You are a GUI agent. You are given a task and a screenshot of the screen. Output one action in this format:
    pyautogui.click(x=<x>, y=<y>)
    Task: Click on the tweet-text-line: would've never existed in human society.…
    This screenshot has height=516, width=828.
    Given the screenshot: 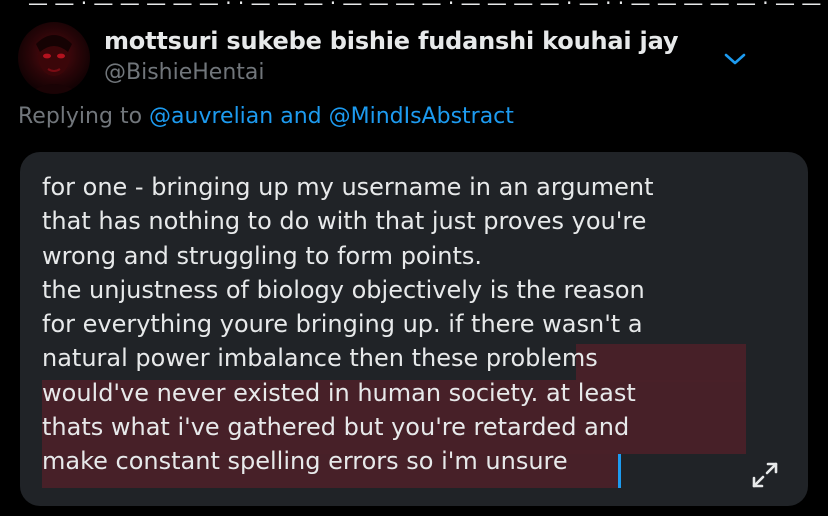 What is the action you would take?
    pyautogui.click(x=339, y=392)
    